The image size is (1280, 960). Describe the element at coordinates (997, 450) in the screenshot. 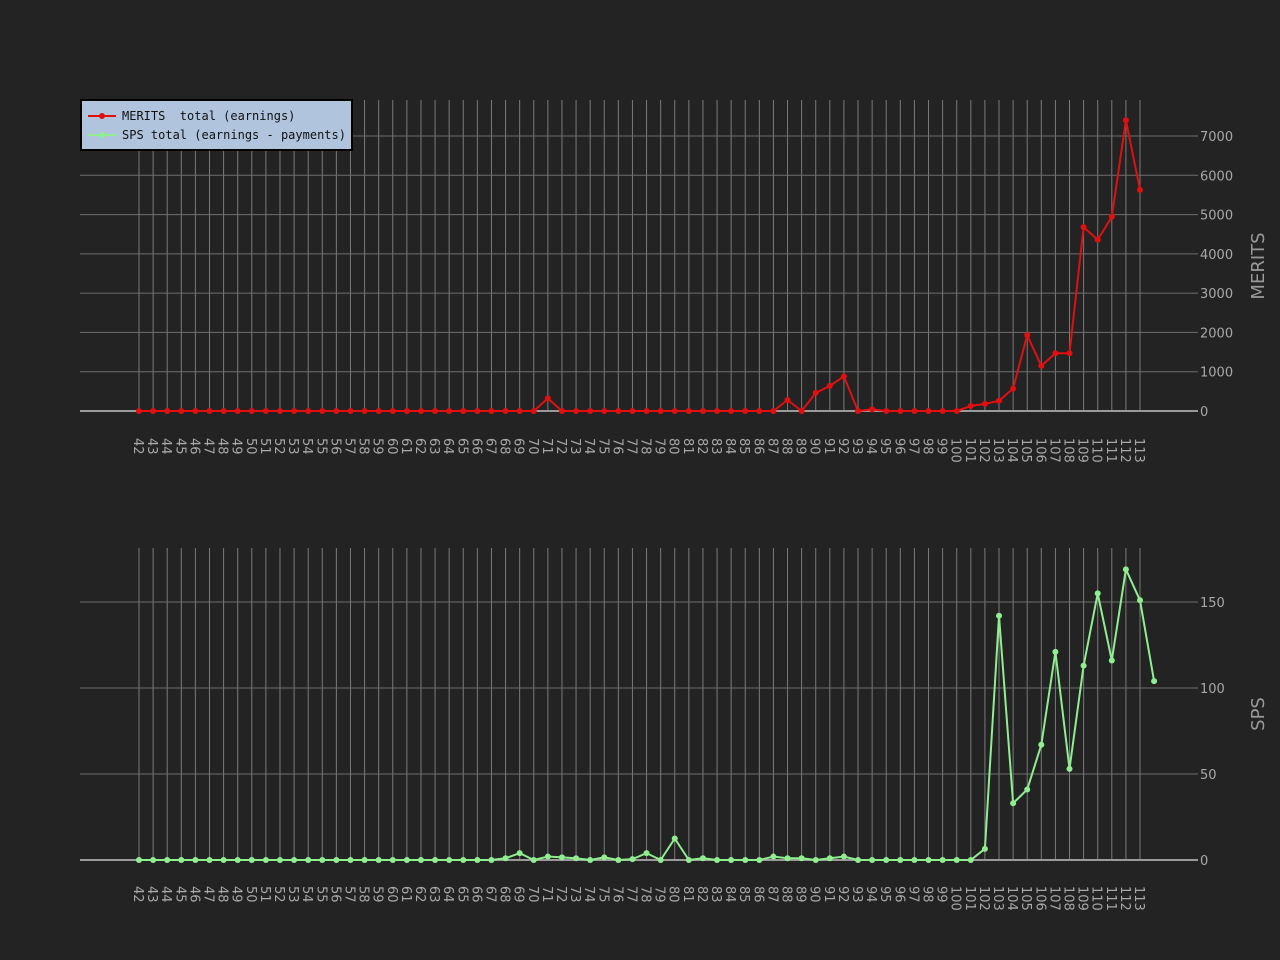

I see `x-tick-label: 103` at that location.